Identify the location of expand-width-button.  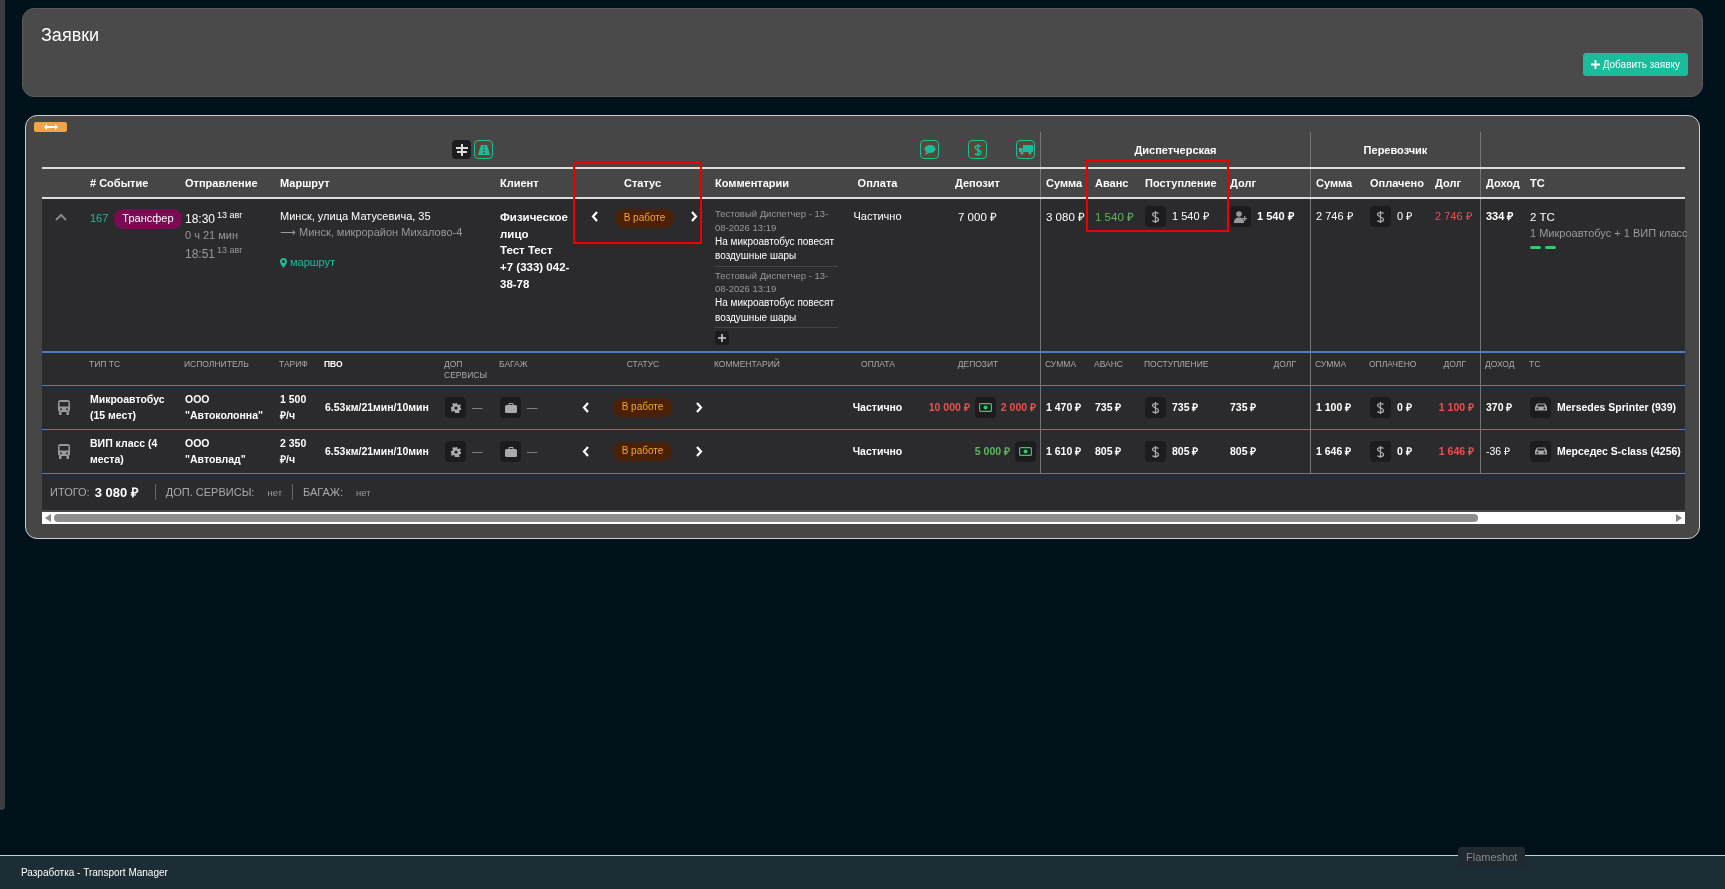
(50, 127).